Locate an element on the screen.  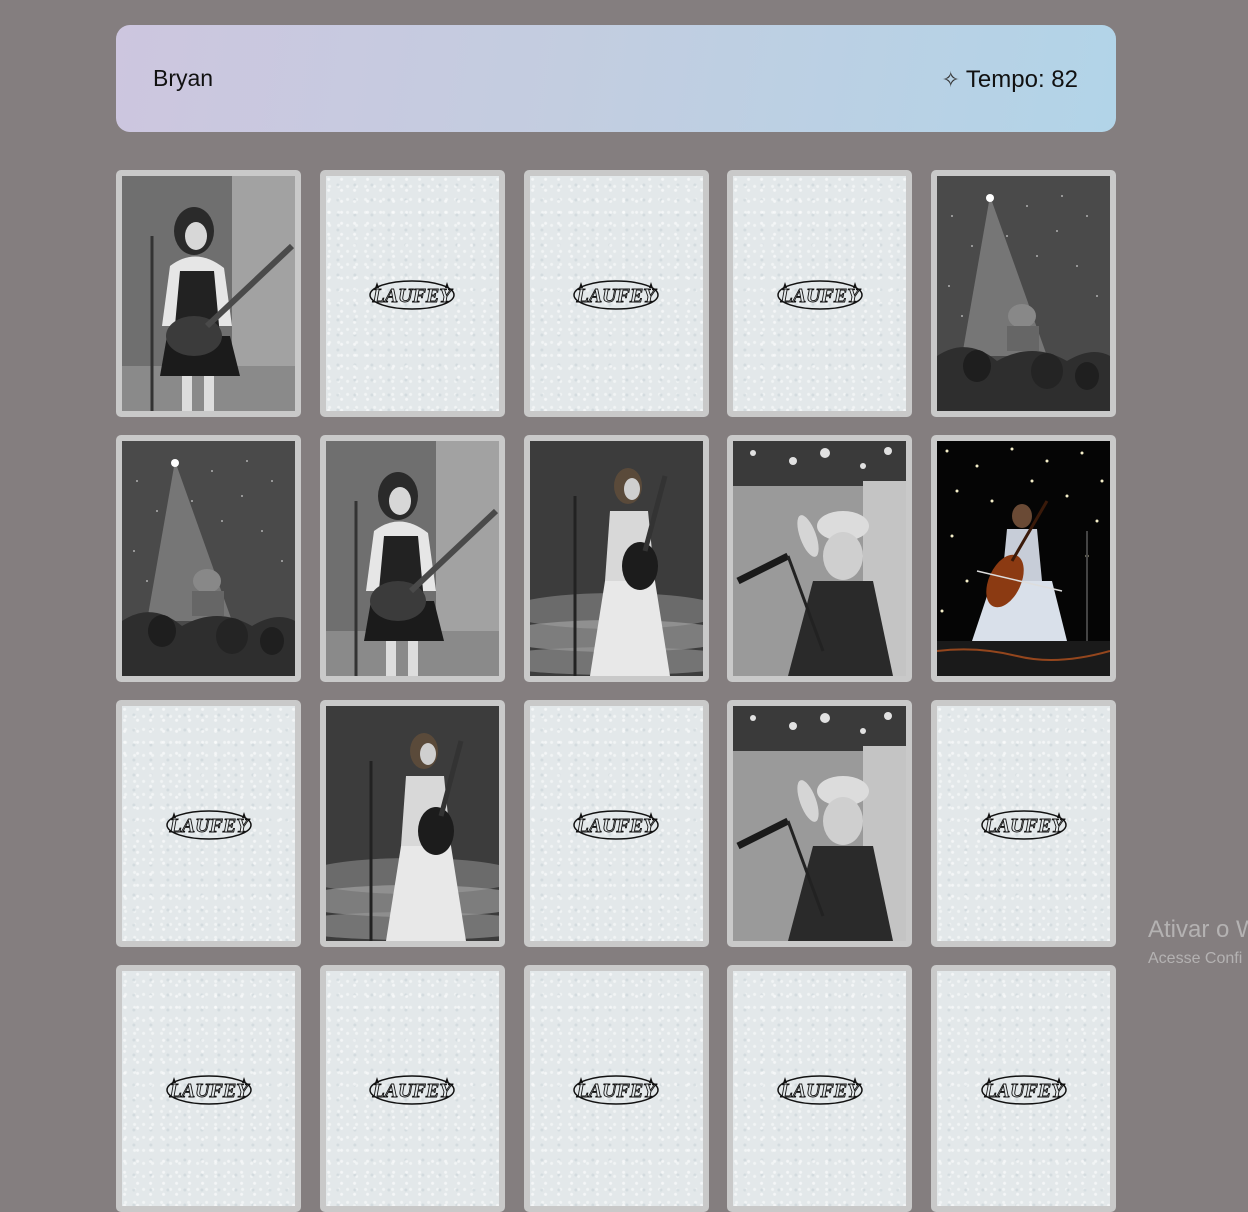
watermark-line1: Ativar o W is located at coordinates (1198, 929).